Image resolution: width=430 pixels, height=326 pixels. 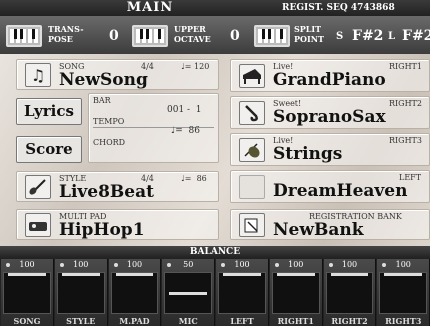 I want to click on song-name: NewSong, so click(x=103, y=80).